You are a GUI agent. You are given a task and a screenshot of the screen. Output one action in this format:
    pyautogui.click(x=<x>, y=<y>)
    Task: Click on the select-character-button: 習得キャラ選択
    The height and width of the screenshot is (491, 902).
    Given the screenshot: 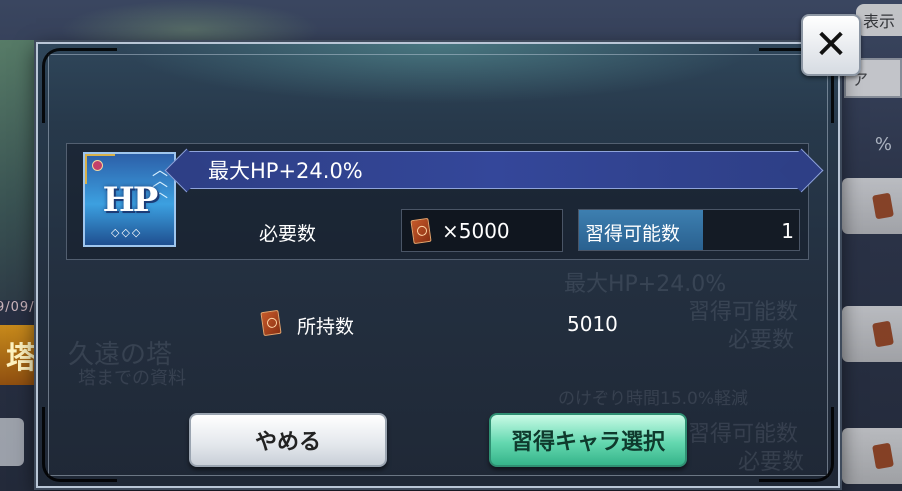 What is the action you would take?
    pyautogui.click(x=588, y=440)
    